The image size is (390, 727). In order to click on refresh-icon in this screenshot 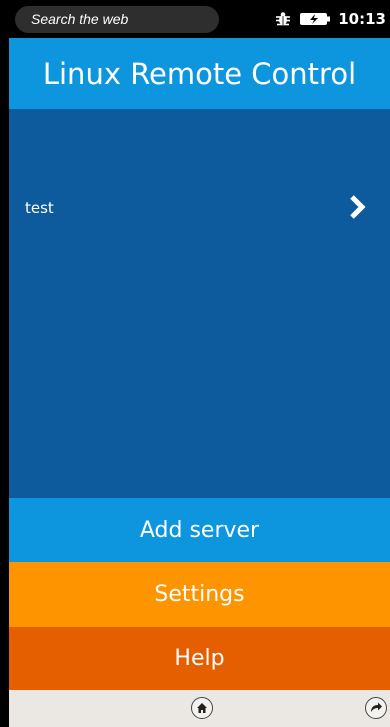, I will do `click(376, 707)`.